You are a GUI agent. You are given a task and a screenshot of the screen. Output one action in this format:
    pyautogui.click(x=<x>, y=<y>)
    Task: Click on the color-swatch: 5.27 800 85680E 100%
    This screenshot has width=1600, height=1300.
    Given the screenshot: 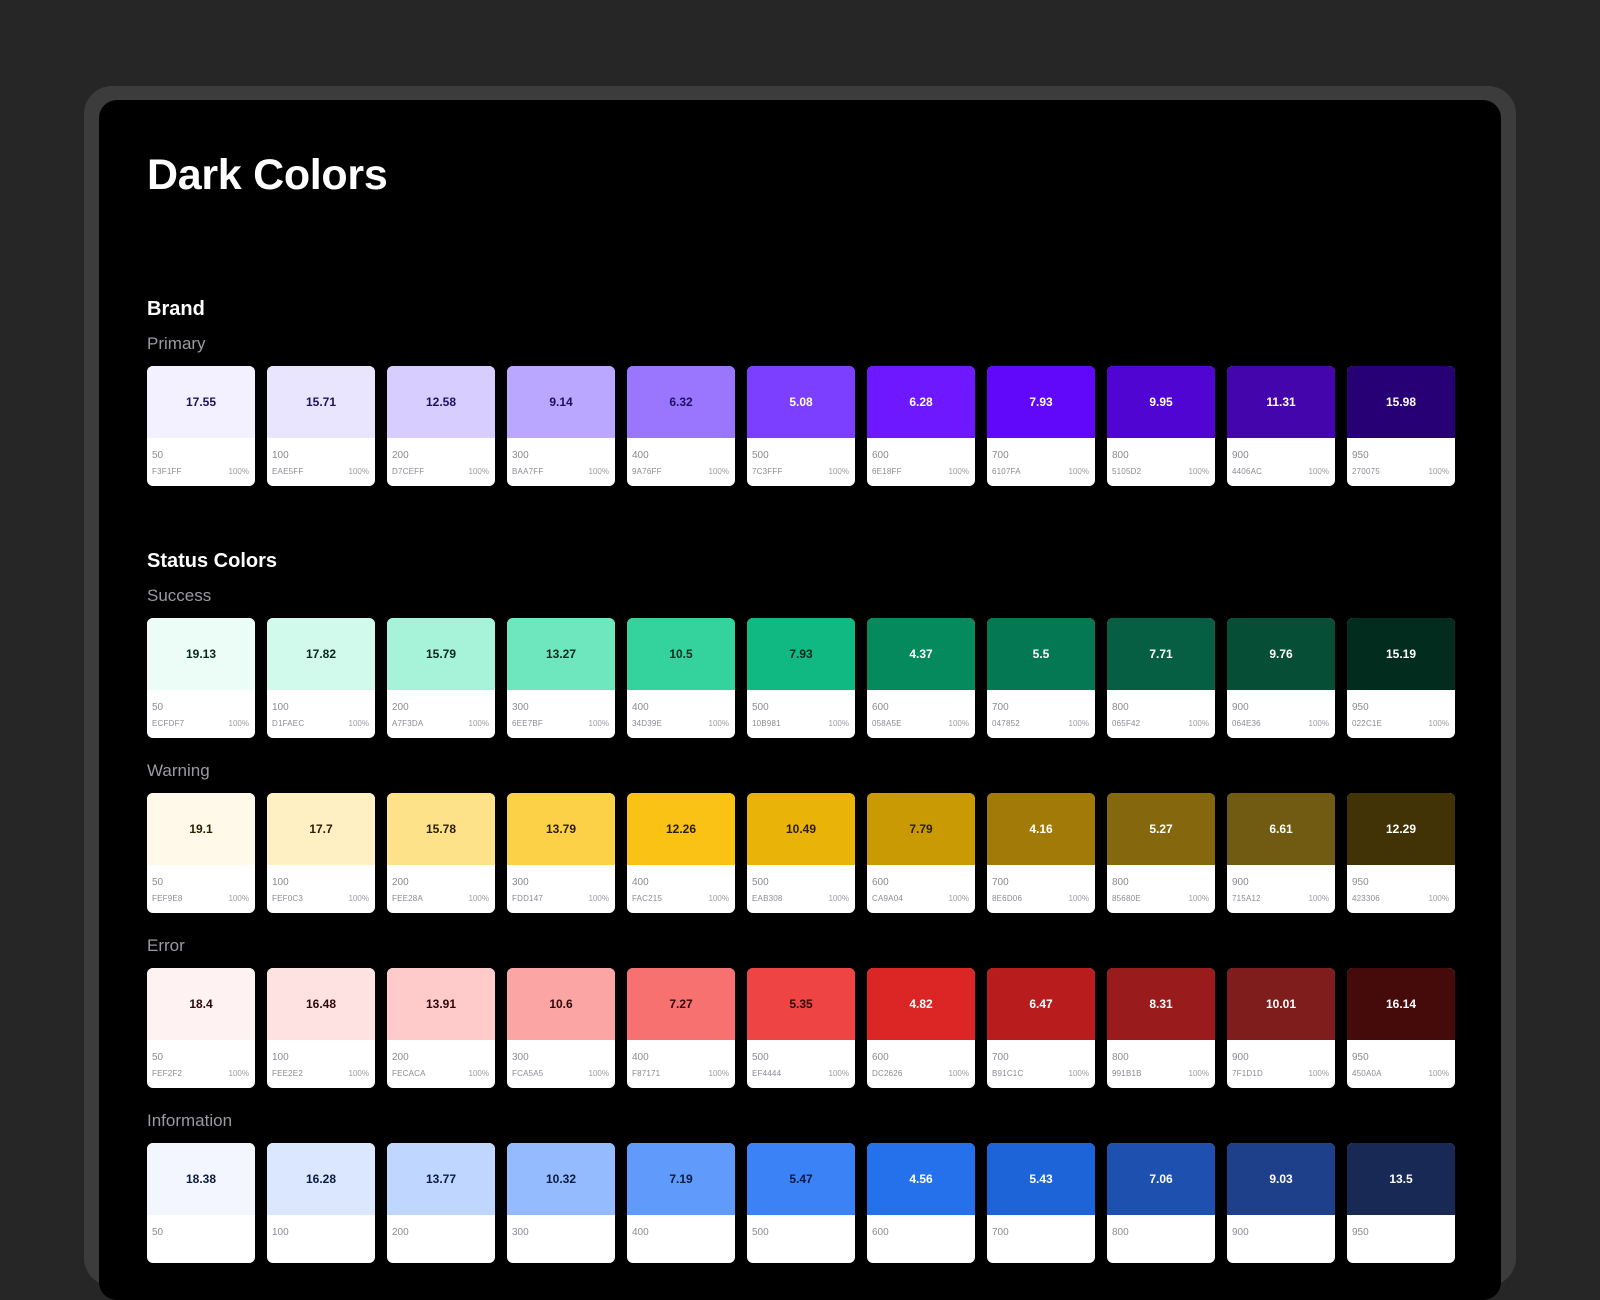 What is the action you would take?
    pyautogui.click(x=1161, y=853)
    